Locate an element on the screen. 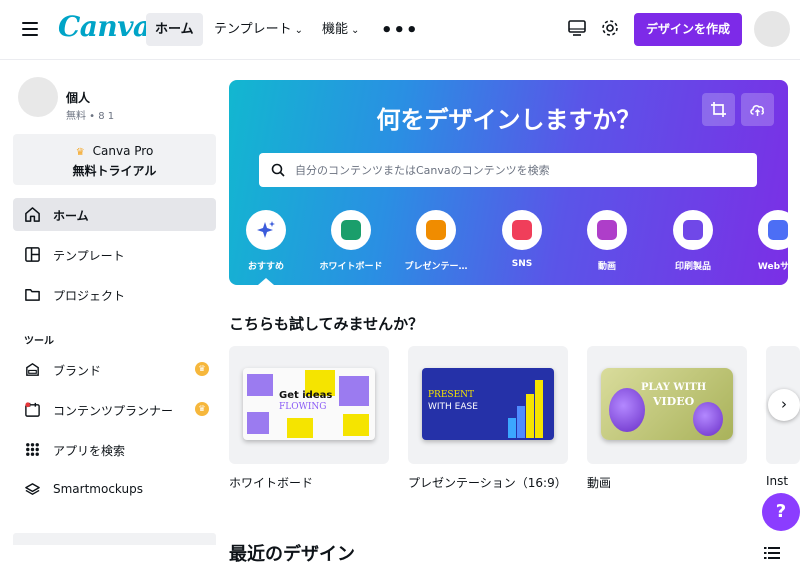  whiteboard-icon is located at coordinates (351, 230).